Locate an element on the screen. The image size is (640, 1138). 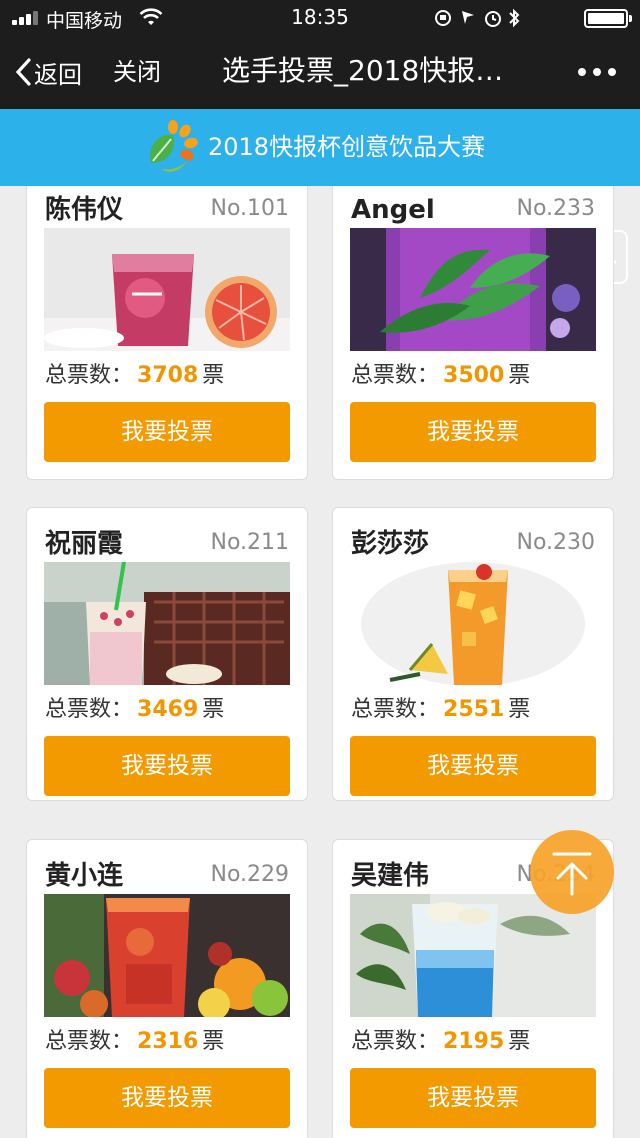
status-bar: 中国移动 18:35 is located at coordinates (320, 18).